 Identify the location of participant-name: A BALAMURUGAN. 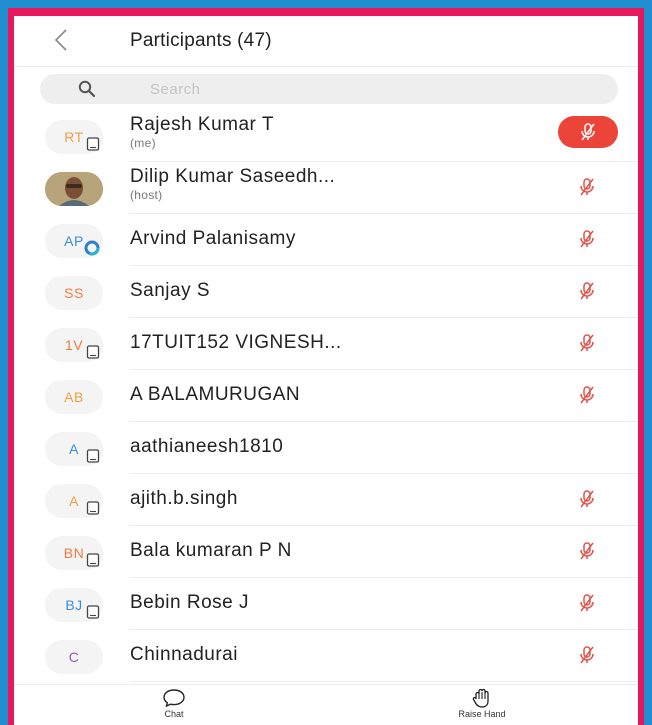
(215, 394).